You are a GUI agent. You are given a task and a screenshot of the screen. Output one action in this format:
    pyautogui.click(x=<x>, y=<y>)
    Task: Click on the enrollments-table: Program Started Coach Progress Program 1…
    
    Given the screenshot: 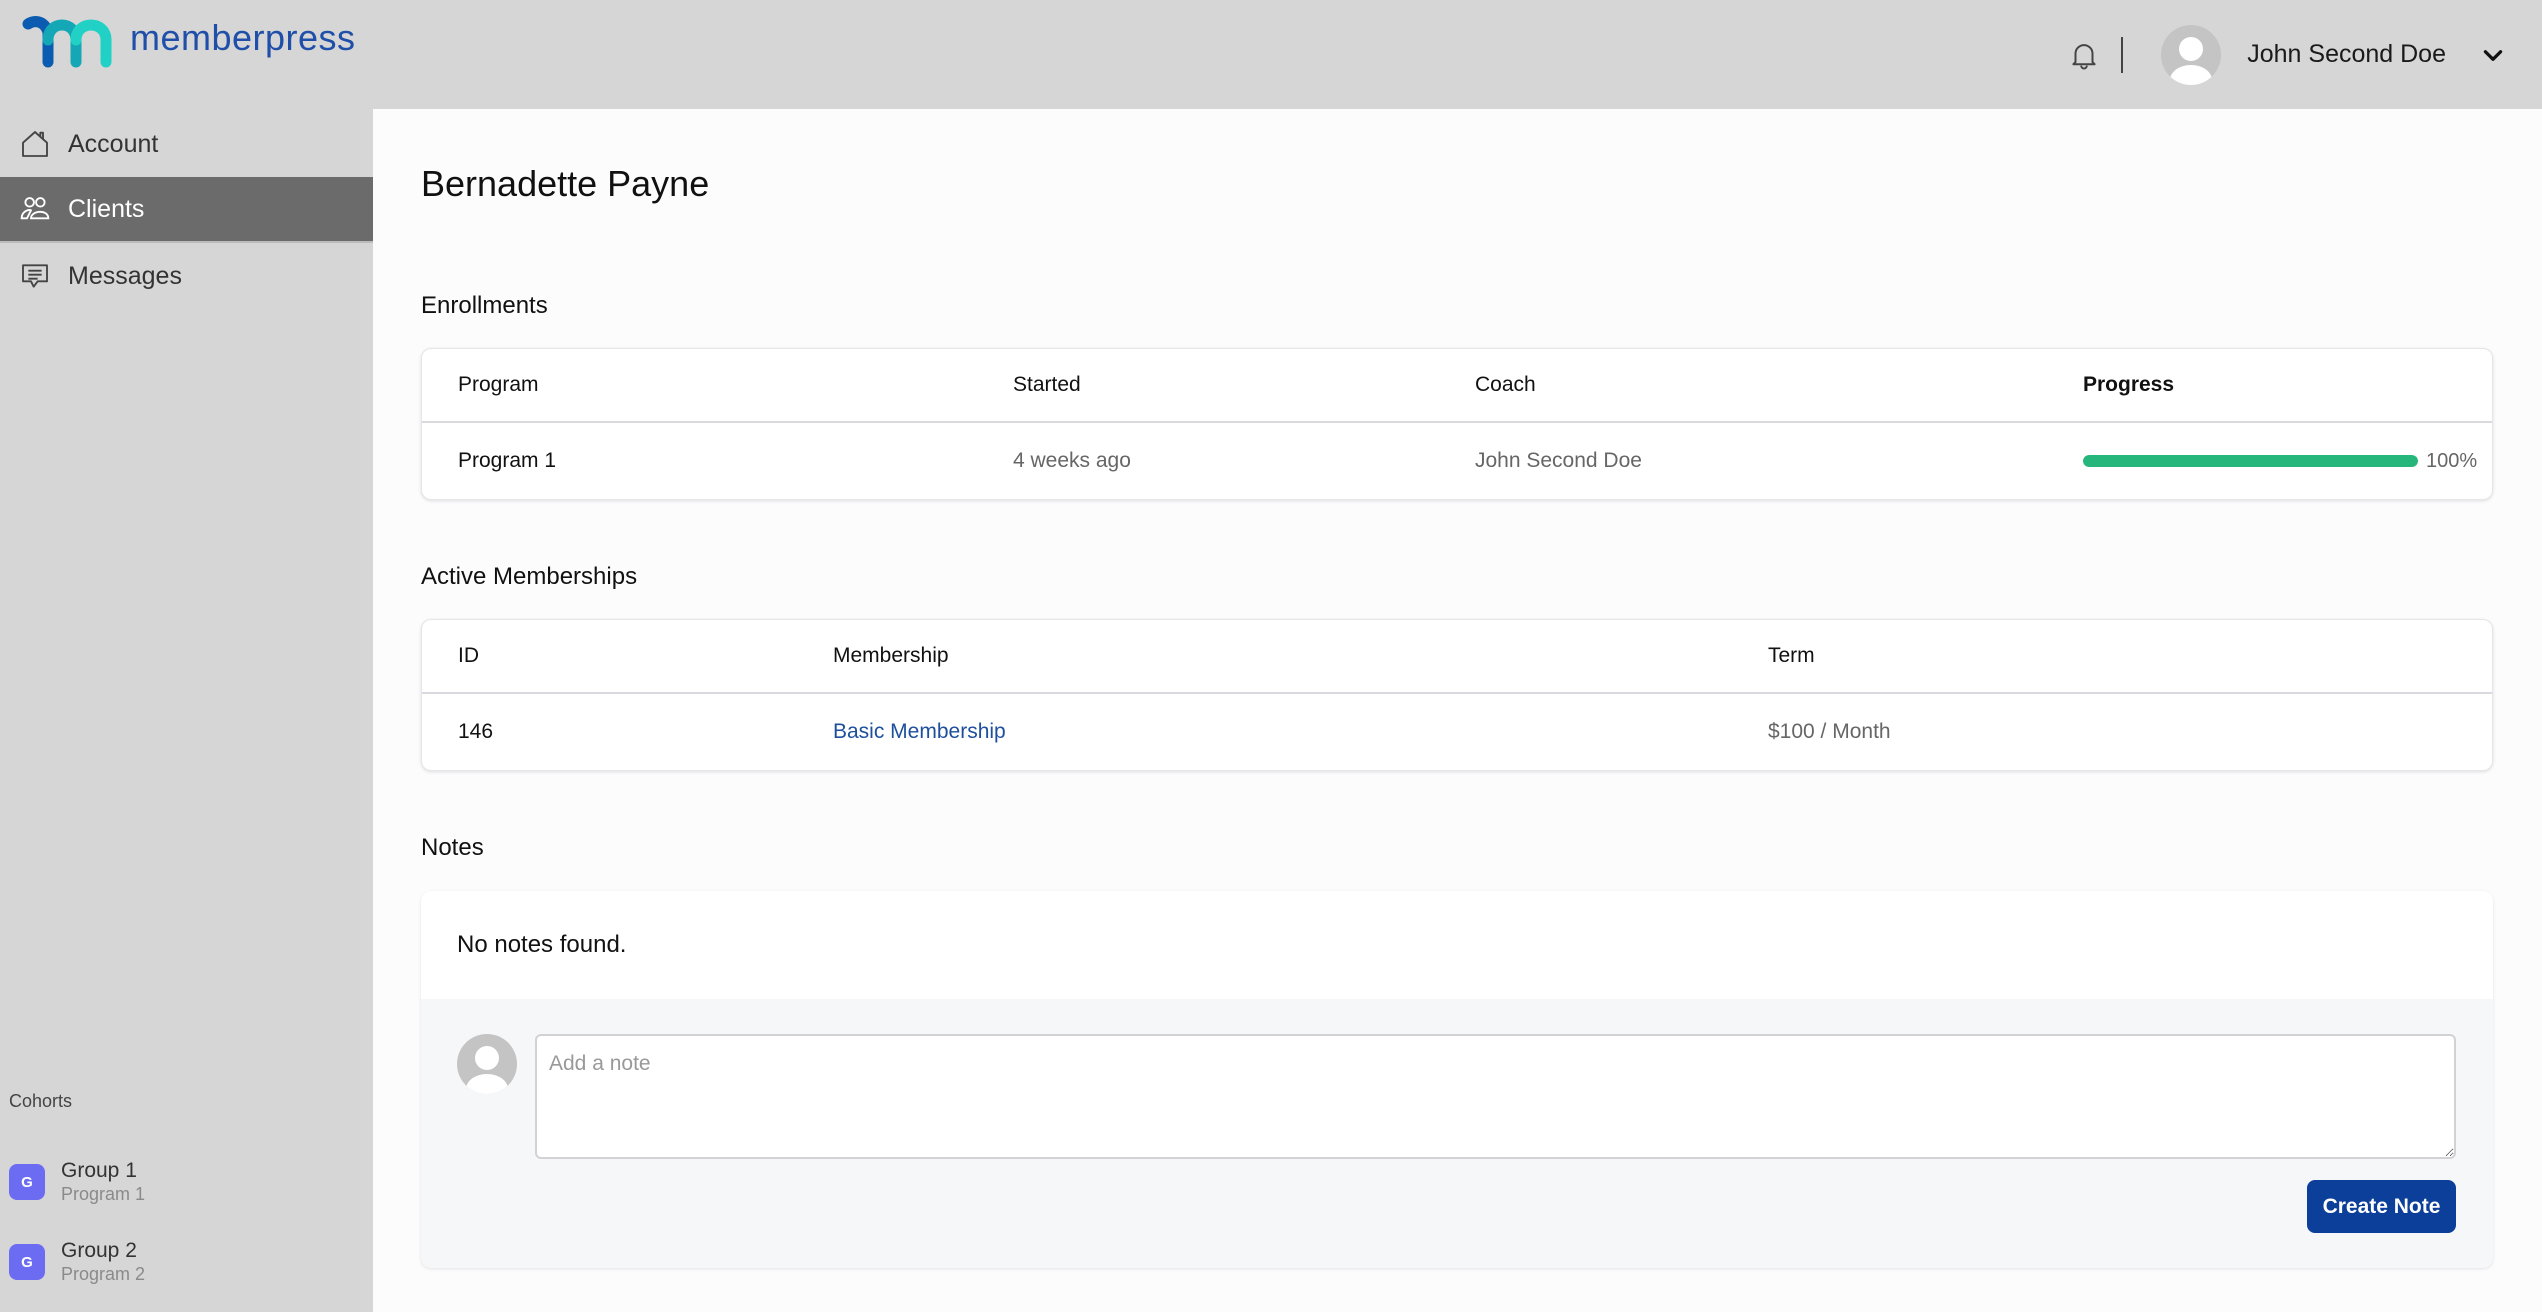 What is the action you would take?
    pyautogui.click(x=1457, y=424)
    